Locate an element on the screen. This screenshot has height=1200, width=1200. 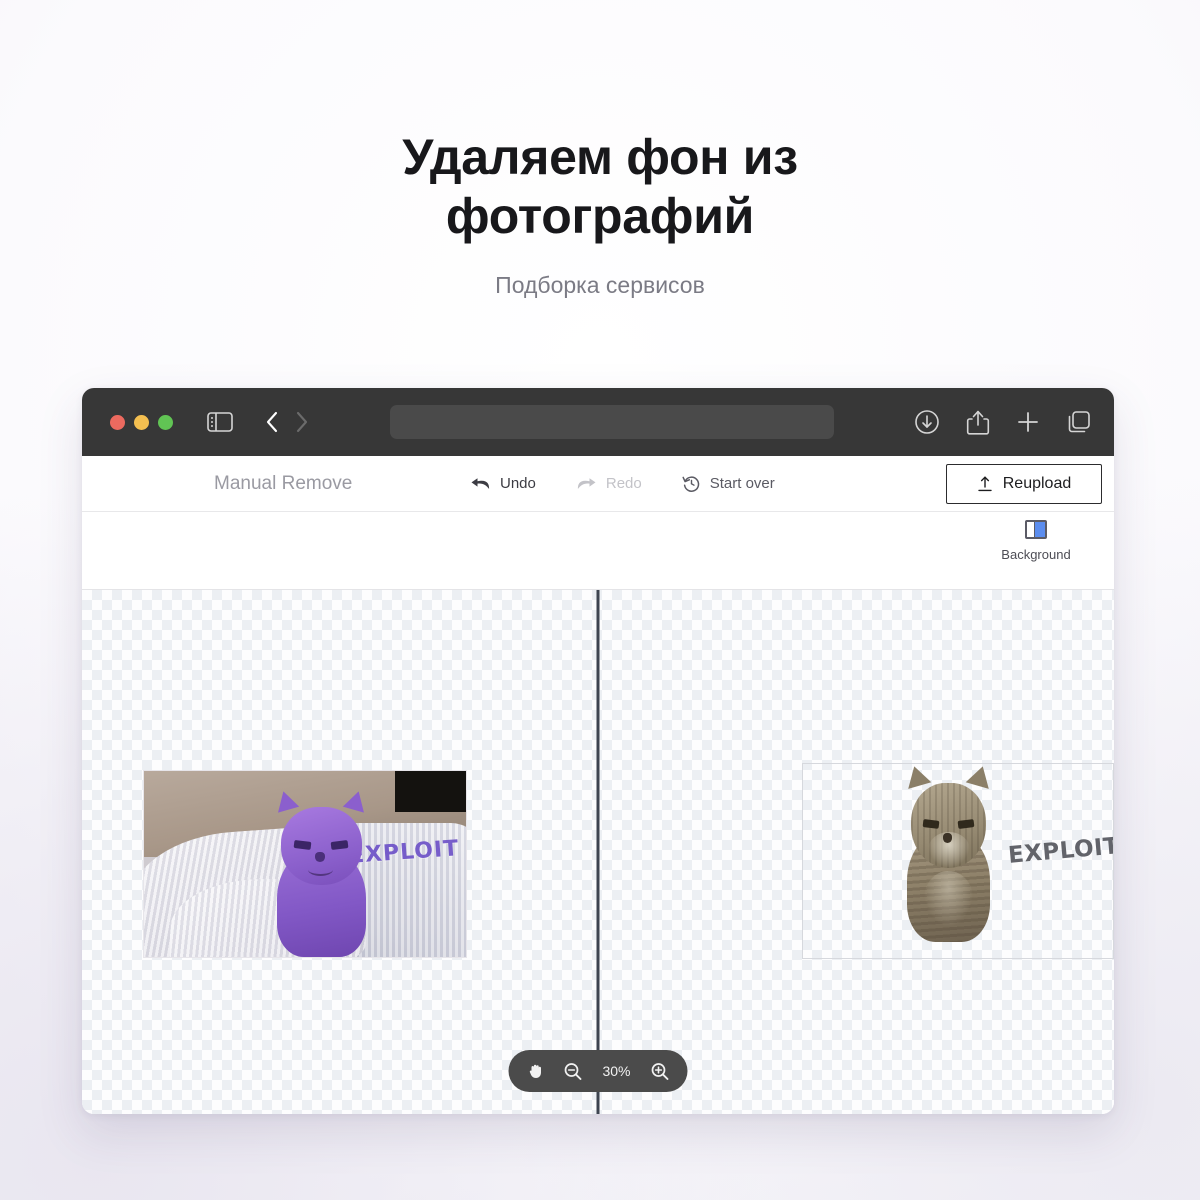
app-title: Manual Remove is located at coordinates (283, 483).